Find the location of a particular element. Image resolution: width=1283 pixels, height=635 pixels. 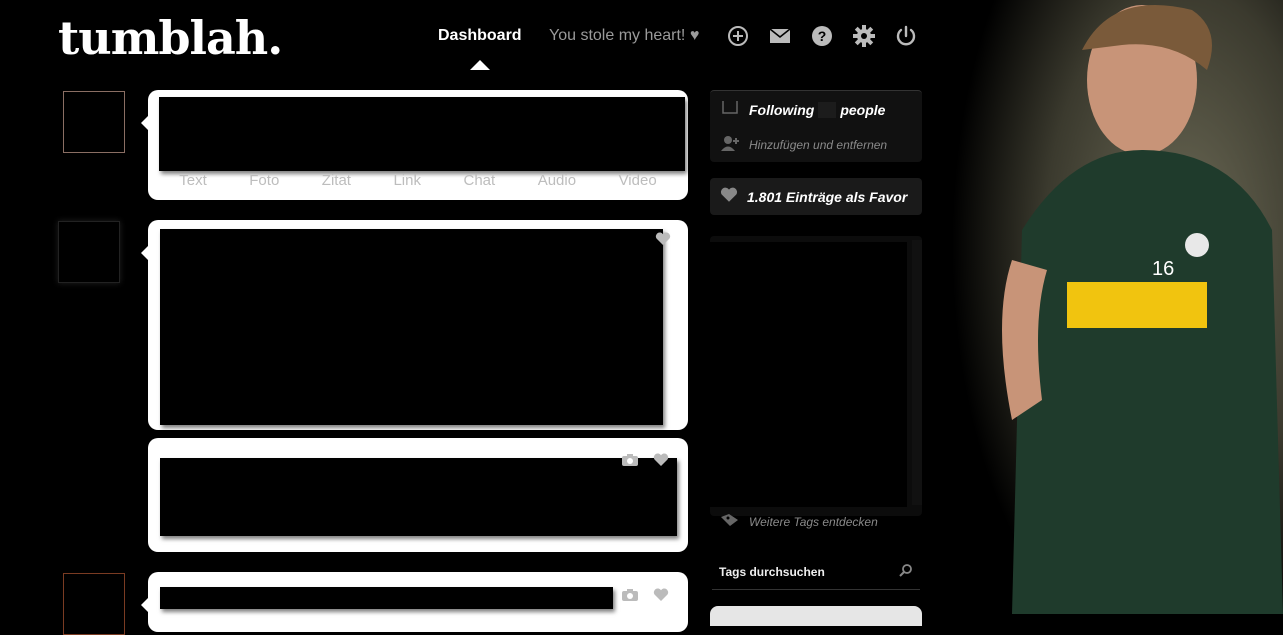

likes-label: 1.801 Einträge als Favor is located at coordinates (827, 196).